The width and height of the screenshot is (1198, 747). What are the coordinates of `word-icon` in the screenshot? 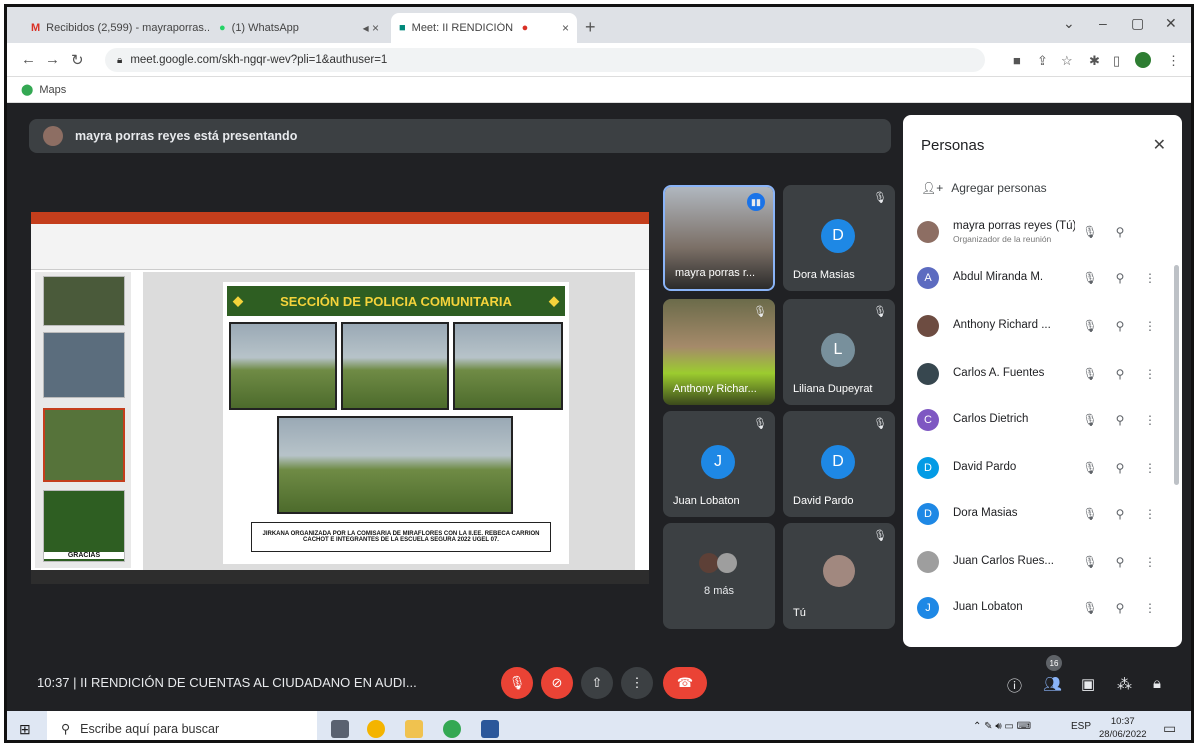 It's located at (490, 729).